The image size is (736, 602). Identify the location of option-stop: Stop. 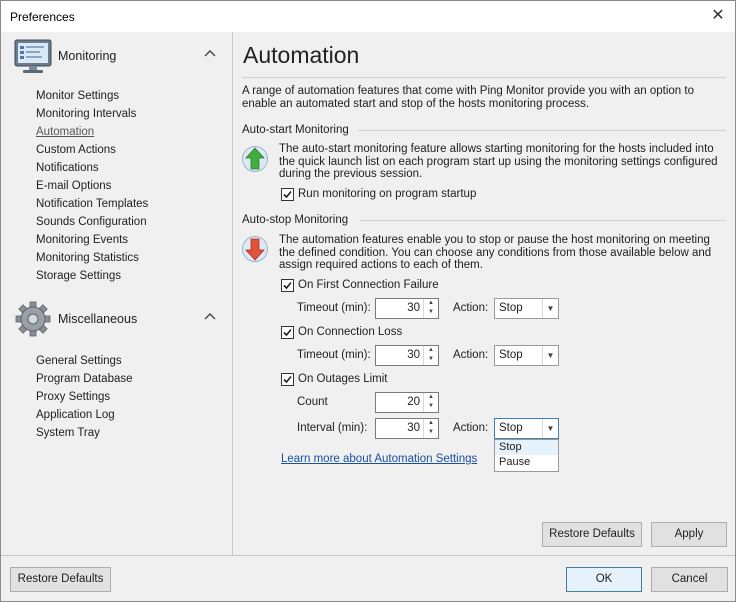
(526, 447).